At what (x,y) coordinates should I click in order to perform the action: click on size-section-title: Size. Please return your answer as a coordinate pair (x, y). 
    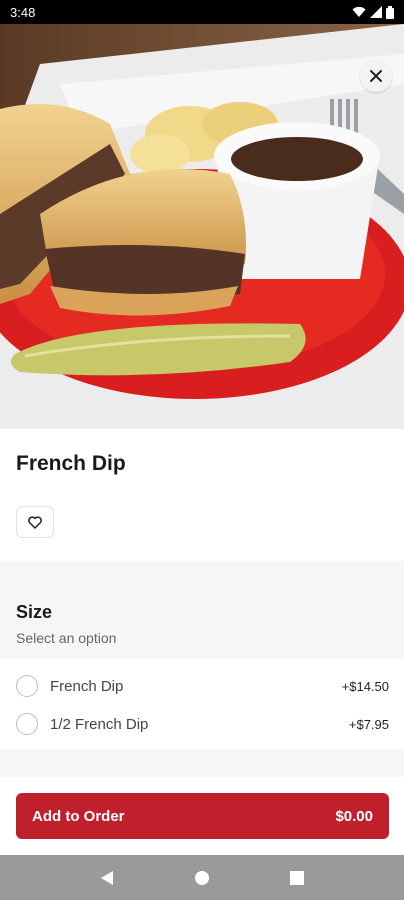
    Looking at the image, I should click on (34, 612).